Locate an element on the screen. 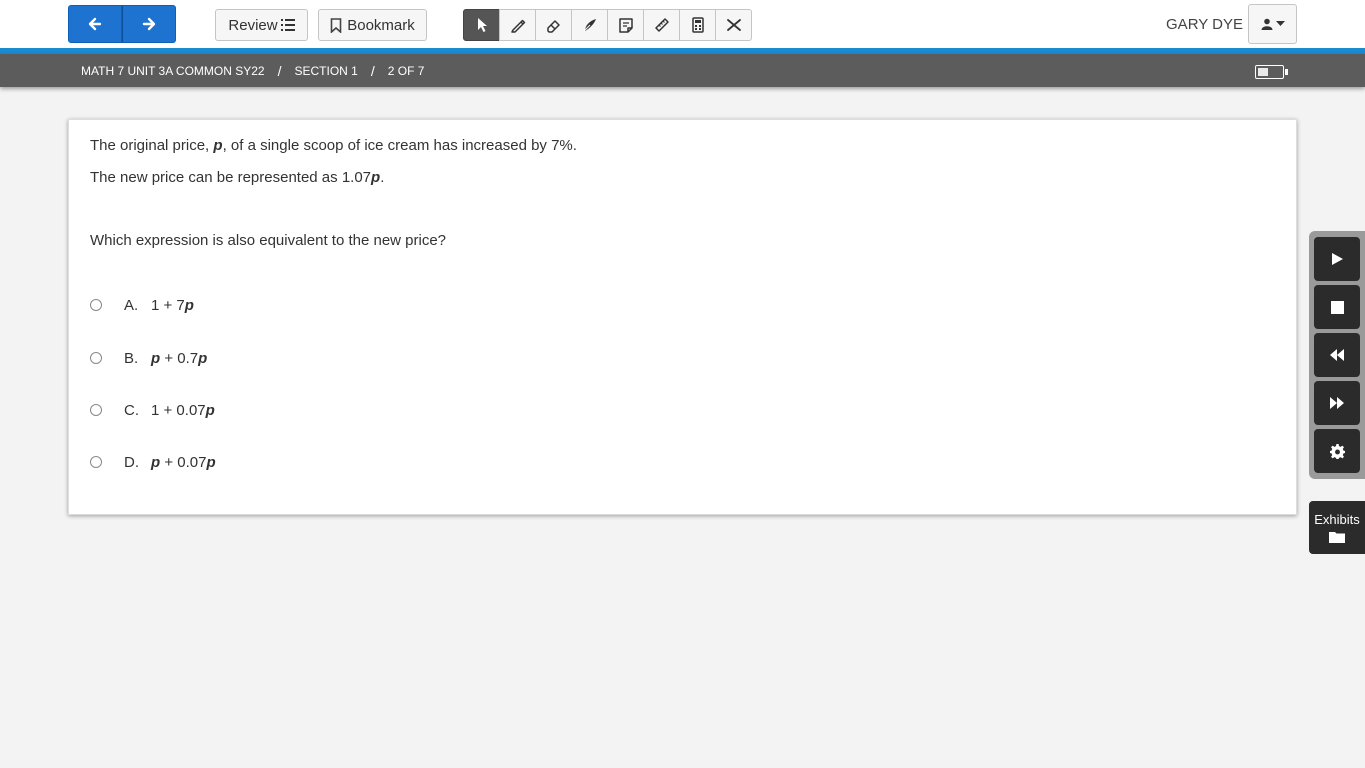 The width and height of the screenshot is (1365, 768). calculator-icon is located at coordinates (697, 25).